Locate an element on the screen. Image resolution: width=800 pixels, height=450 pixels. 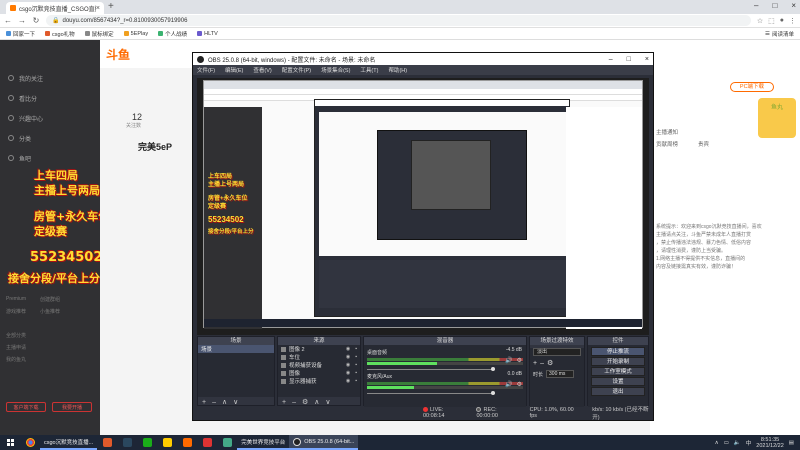
source-item: 图像 2 ◉ ▪ is located at coordinates (319, 349).